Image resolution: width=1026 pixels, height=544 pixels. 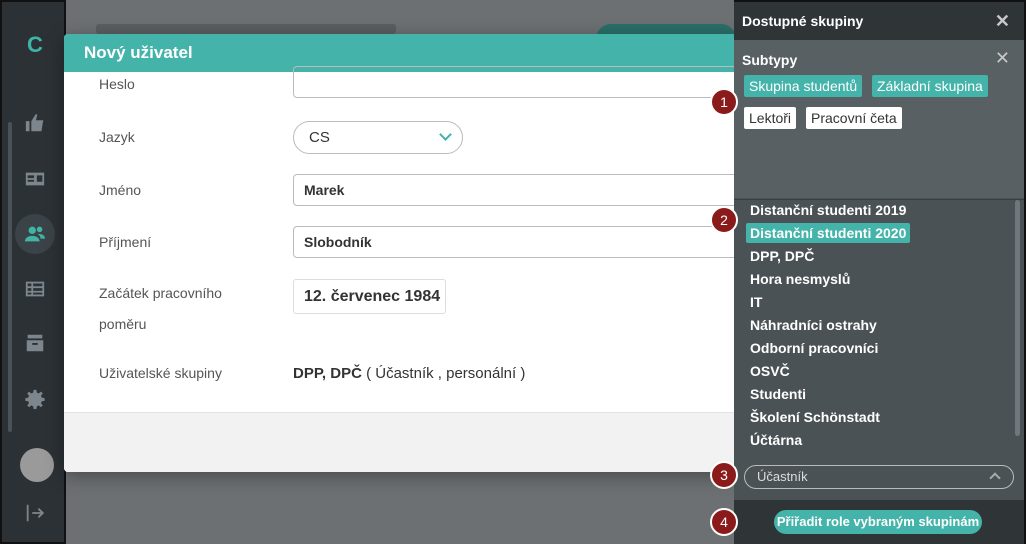 What do you see at coordinates (814, 348) in the screenshot?
I see `list-item: Odborní pracovníci` at bounding box center [814, 348].